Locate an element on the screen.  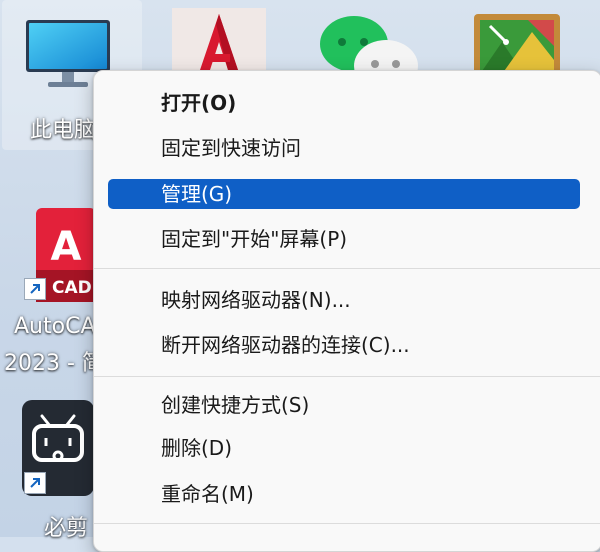
svg-text: A is located at coordinates (66, 247).